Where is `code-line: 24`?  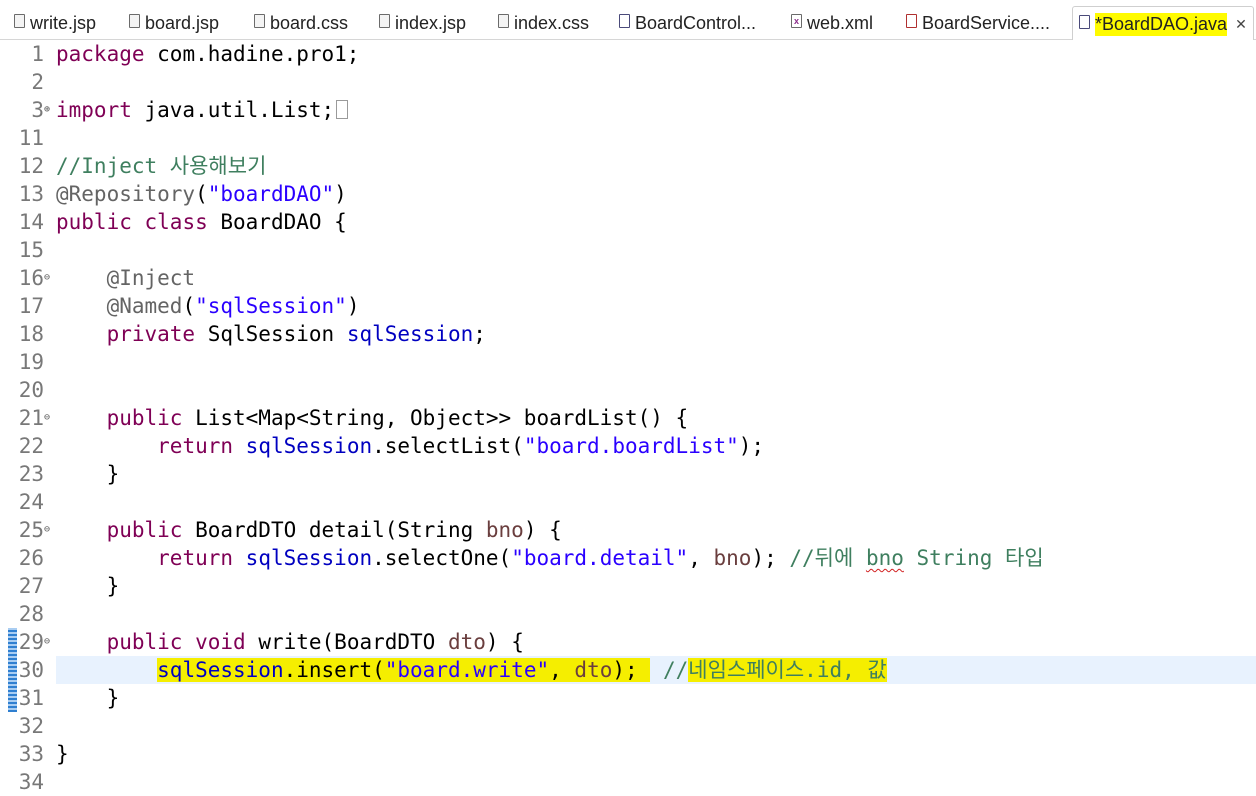 code-line: 24 is located at coordinates (628, 502).